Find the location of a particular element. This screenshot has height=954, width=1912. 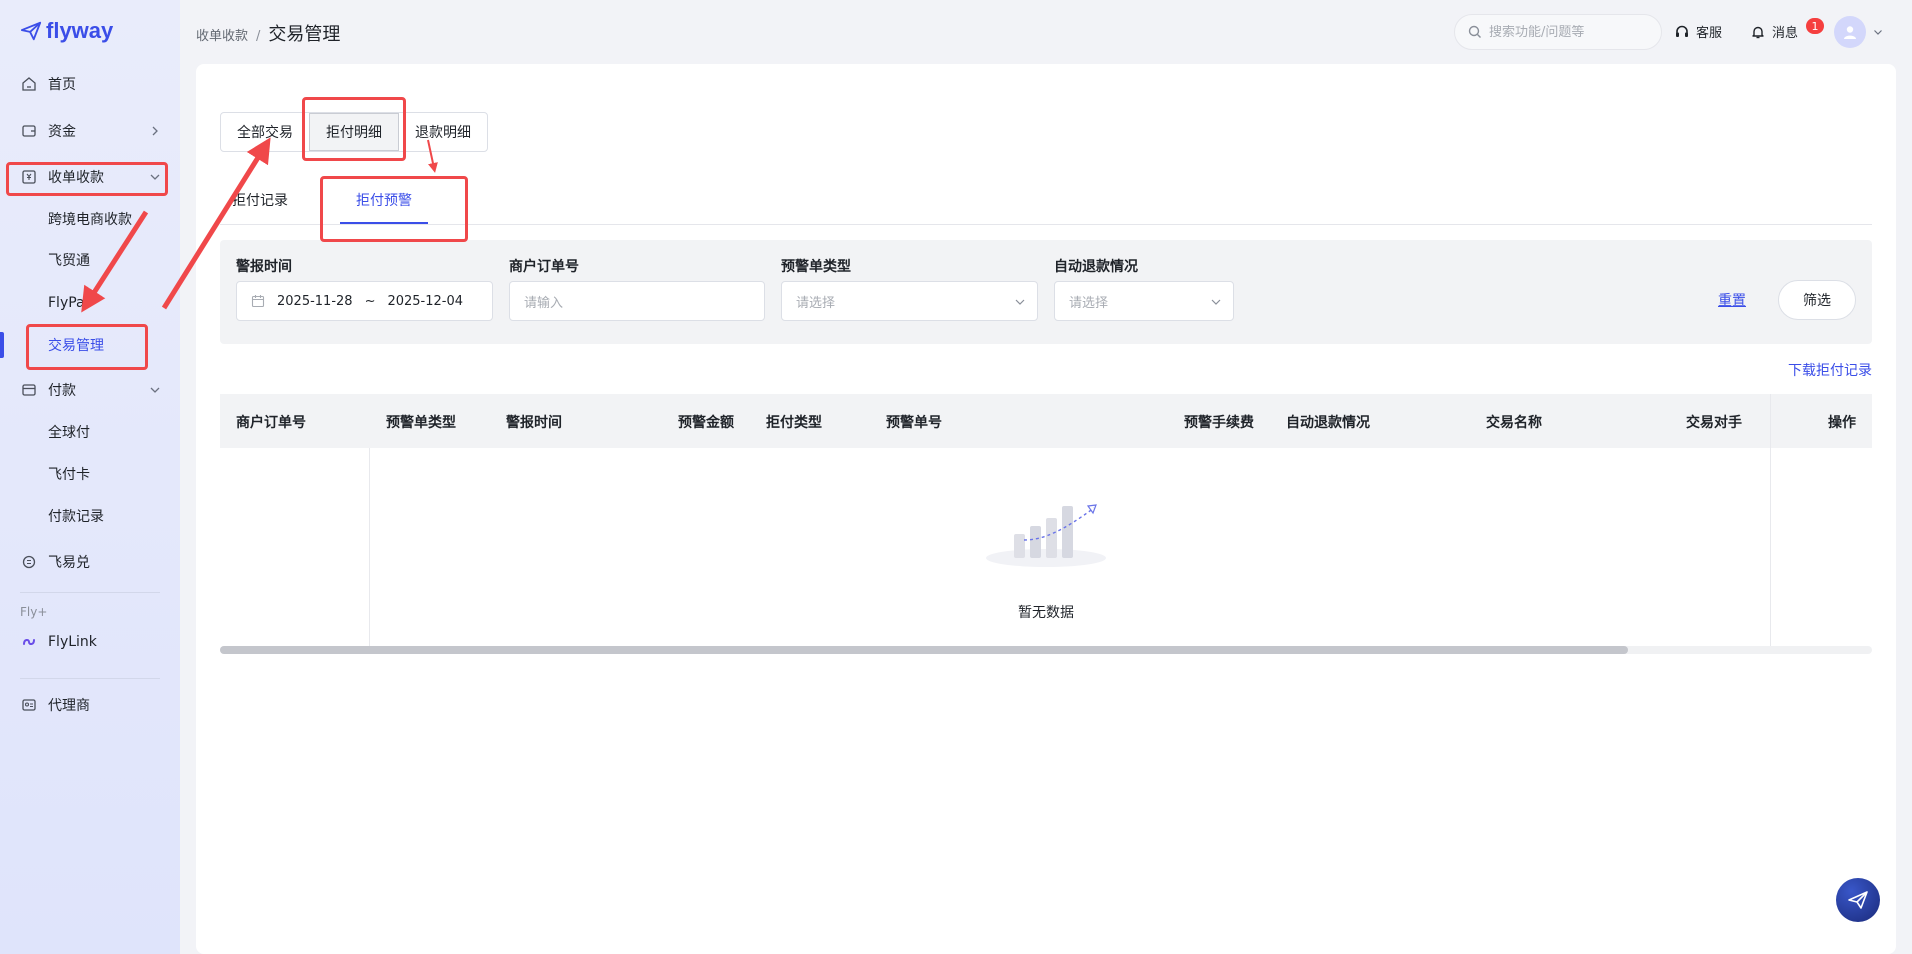

user-icon is located at coordinates (1850, 32).